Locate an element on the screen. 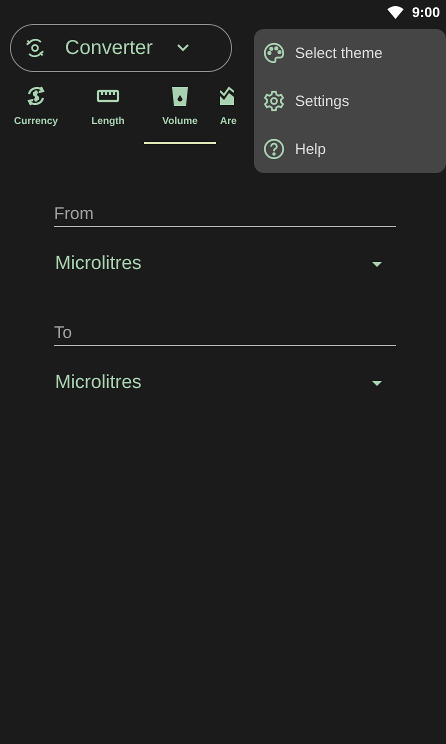 This screenshot has width=446, height=744. status-time: 9:00 is located at coordinates (426, 12).